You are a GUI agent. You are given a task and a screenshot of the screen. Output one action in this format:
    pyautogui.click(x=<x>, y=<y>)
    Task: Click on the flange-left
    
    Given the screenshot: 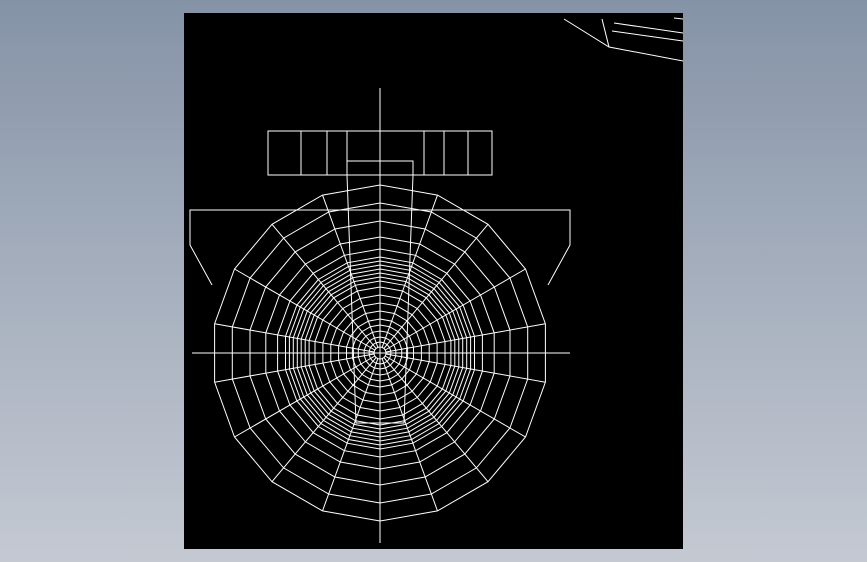 What is the action you would take?
    pyautogui.click(x=201, y=247)
    